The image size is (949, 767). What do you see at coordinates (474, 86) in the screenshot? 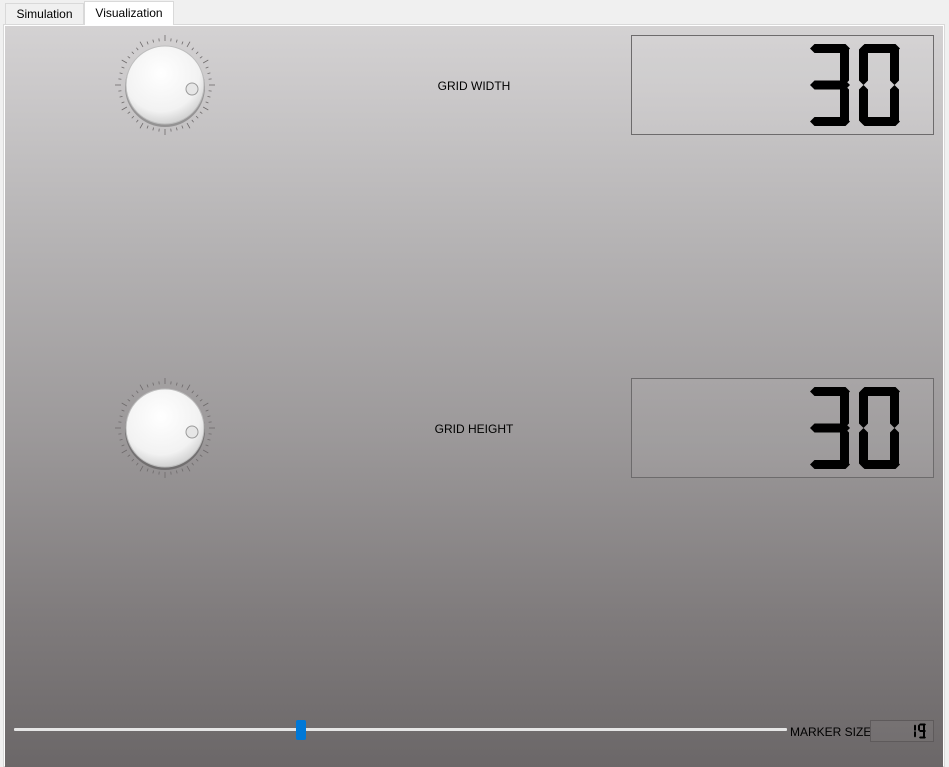
I see `grid-width-label: GRID WIDTH` at bounding box center [474, 86].